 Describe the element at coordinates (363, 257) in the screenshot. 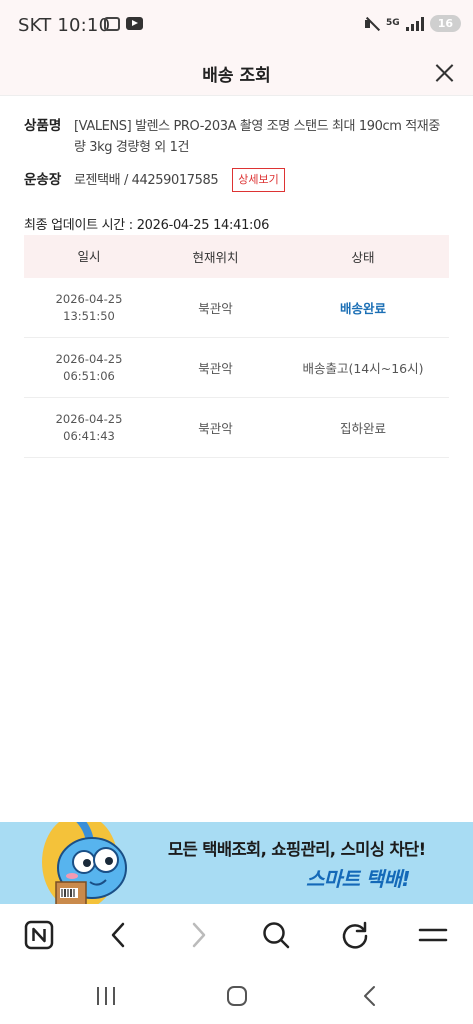

I see `header-status: 상태` at that location.